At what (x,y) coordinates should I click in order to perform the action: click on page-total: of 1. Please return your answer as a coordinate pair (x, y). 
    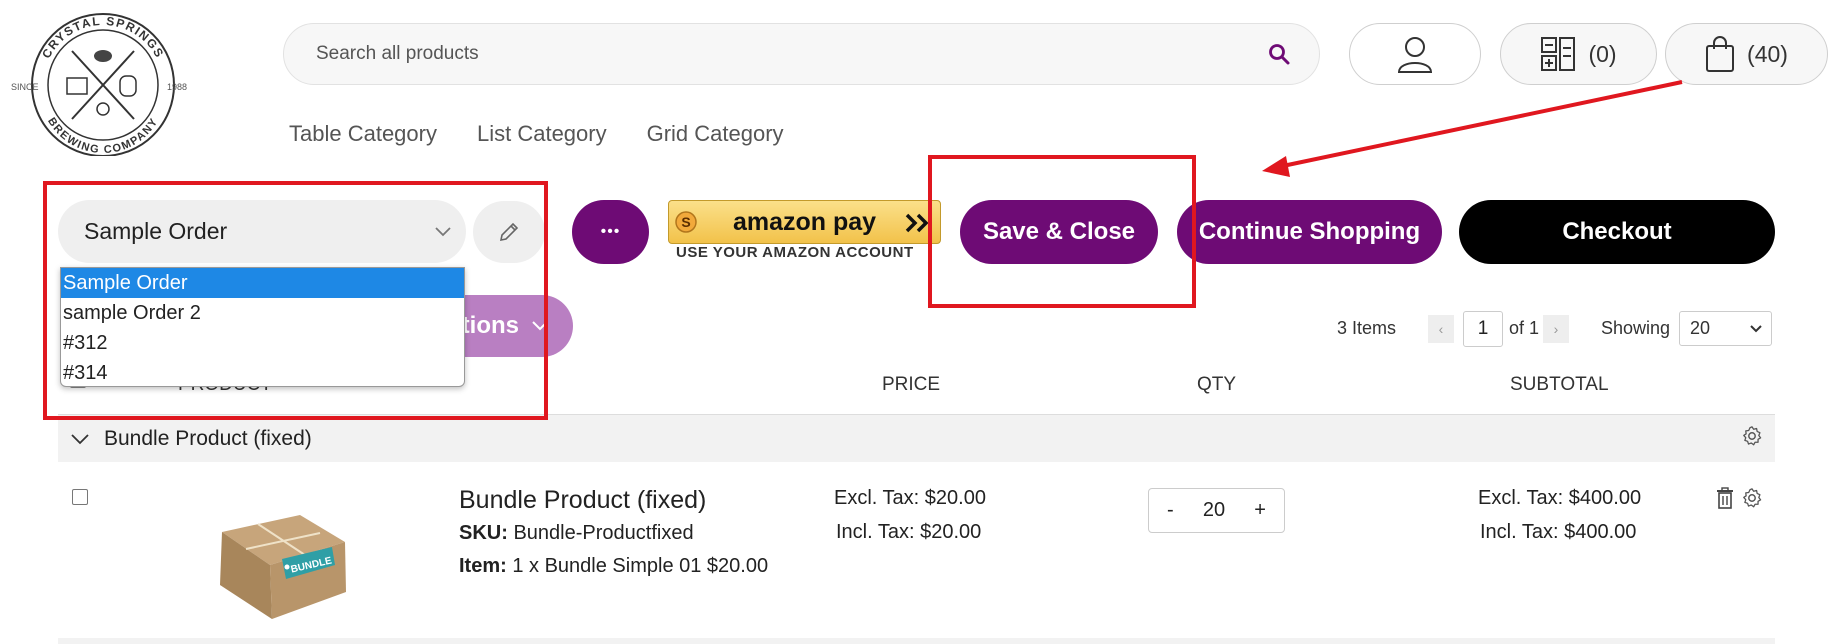
    Looking at the image, I should click on (1524, 328).